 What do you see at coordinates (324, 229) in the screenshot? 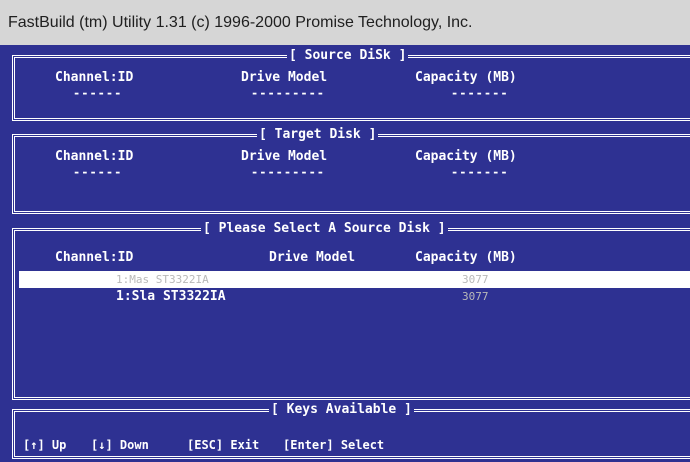
I see `select-source-title: [ Please Select A Source Disk ]` at bounding box center [324, 229].